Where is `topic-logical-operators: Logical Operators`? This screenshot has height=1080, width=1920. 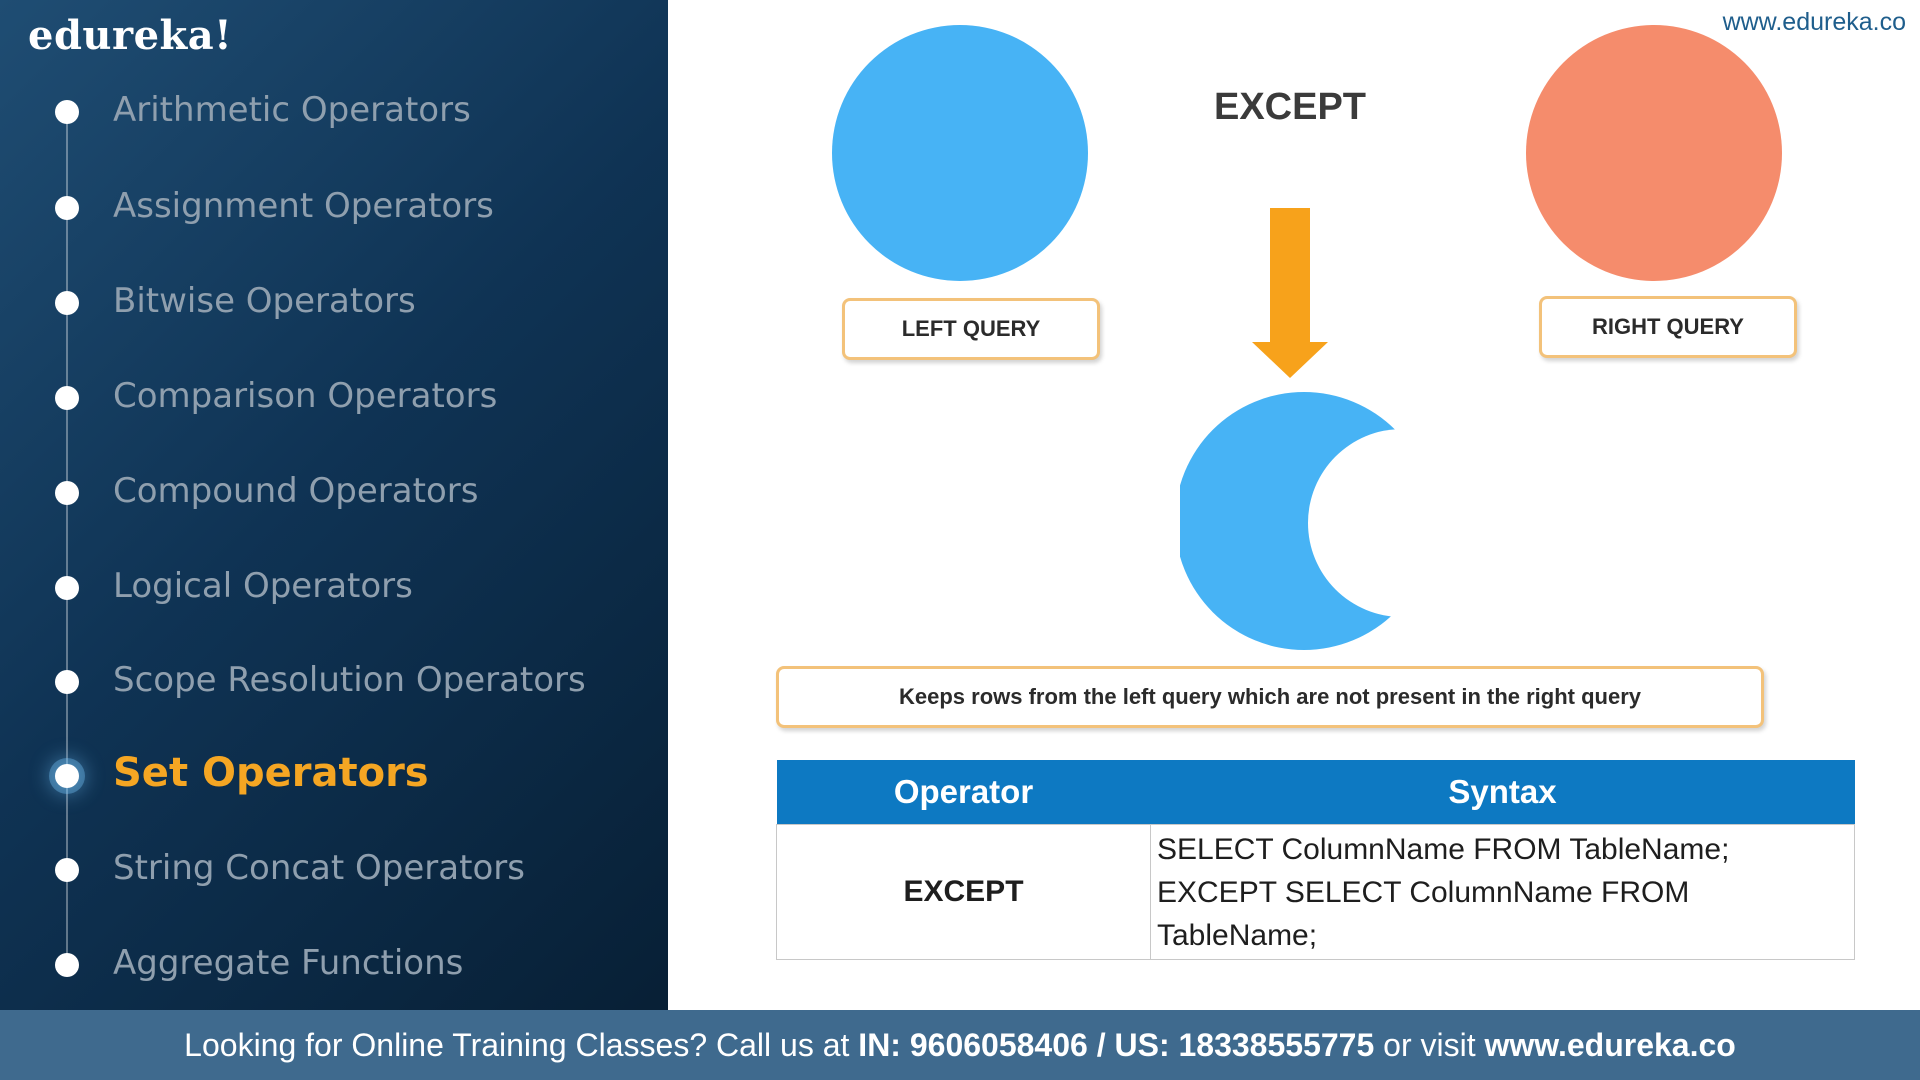 topic-logical-operators: Logical Operators is located at coordinates (334, 588).